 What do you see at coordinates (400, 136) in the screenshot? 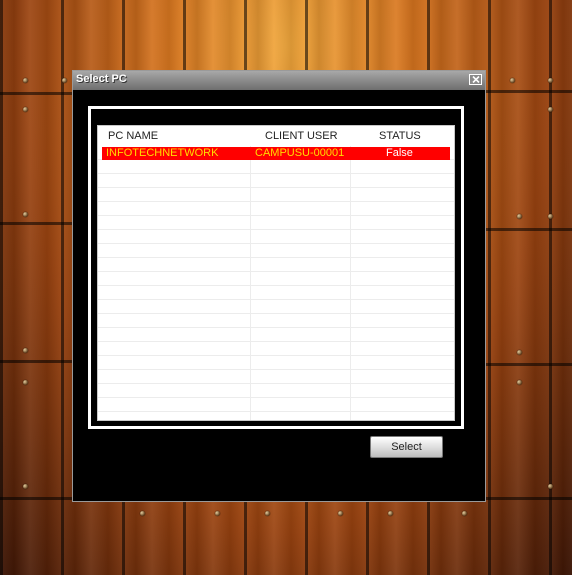
I see `column-header-status: STATUS` at bounding box center [400, 136].